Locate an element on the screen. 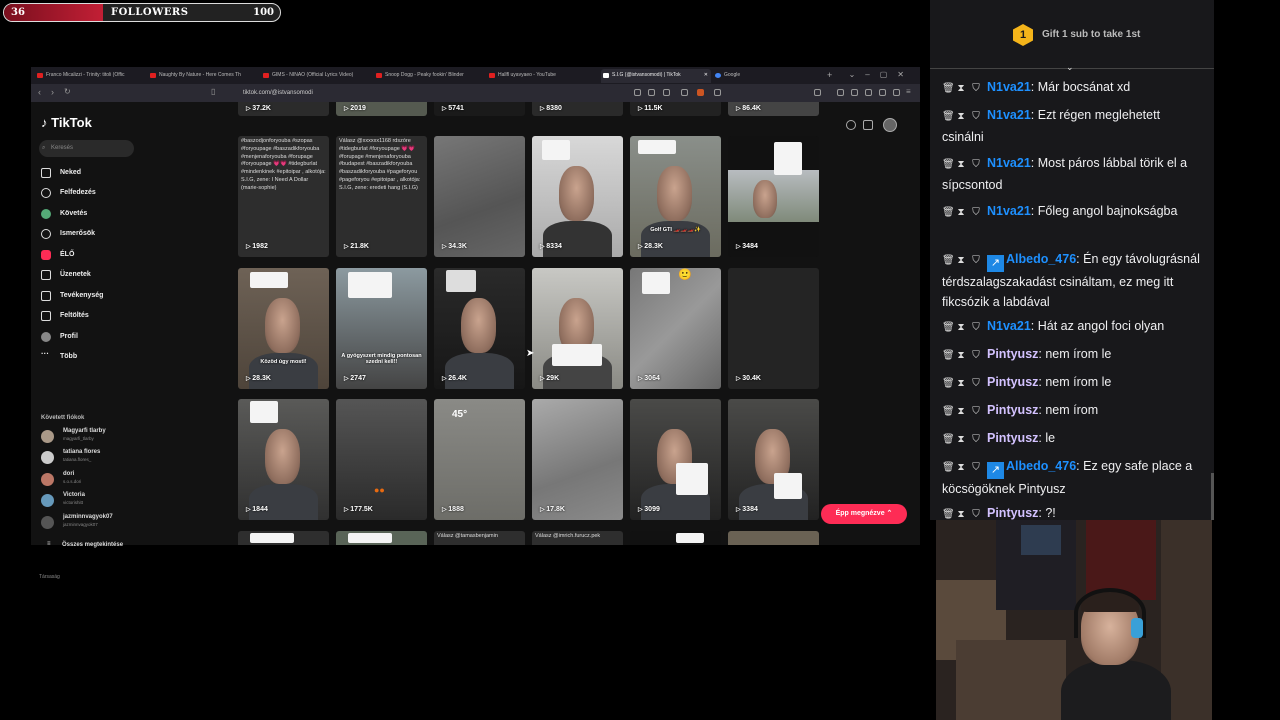 The width and height of the screenshot is (1280, 720). new-tab-icon: + is located at coordinates (829, 75).